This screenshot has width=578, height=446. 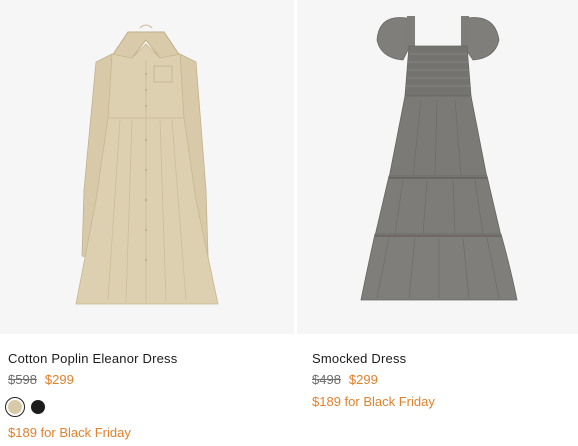 I want to click on color-swatches, so click(x=25, y=407).